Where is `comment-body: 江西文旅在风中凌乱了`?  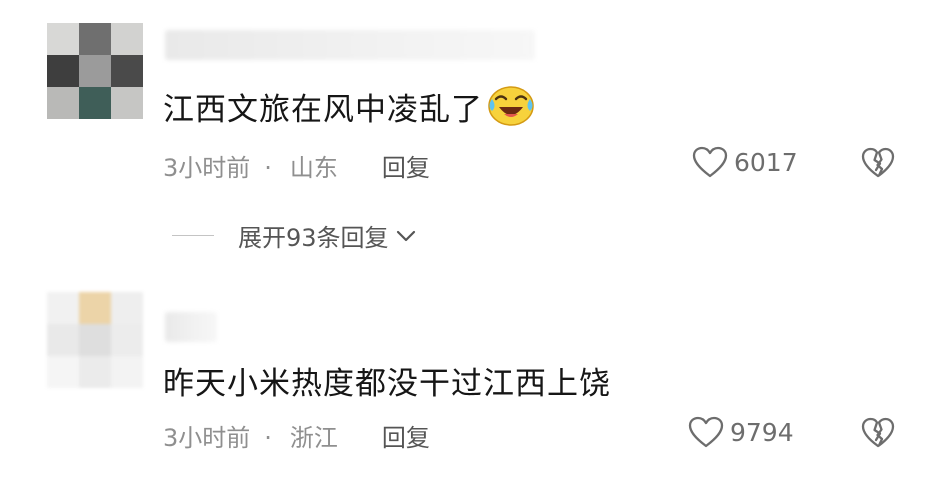 comment-body: 江西文旅在风中凌乱了 is located at coordinates (323, 110).